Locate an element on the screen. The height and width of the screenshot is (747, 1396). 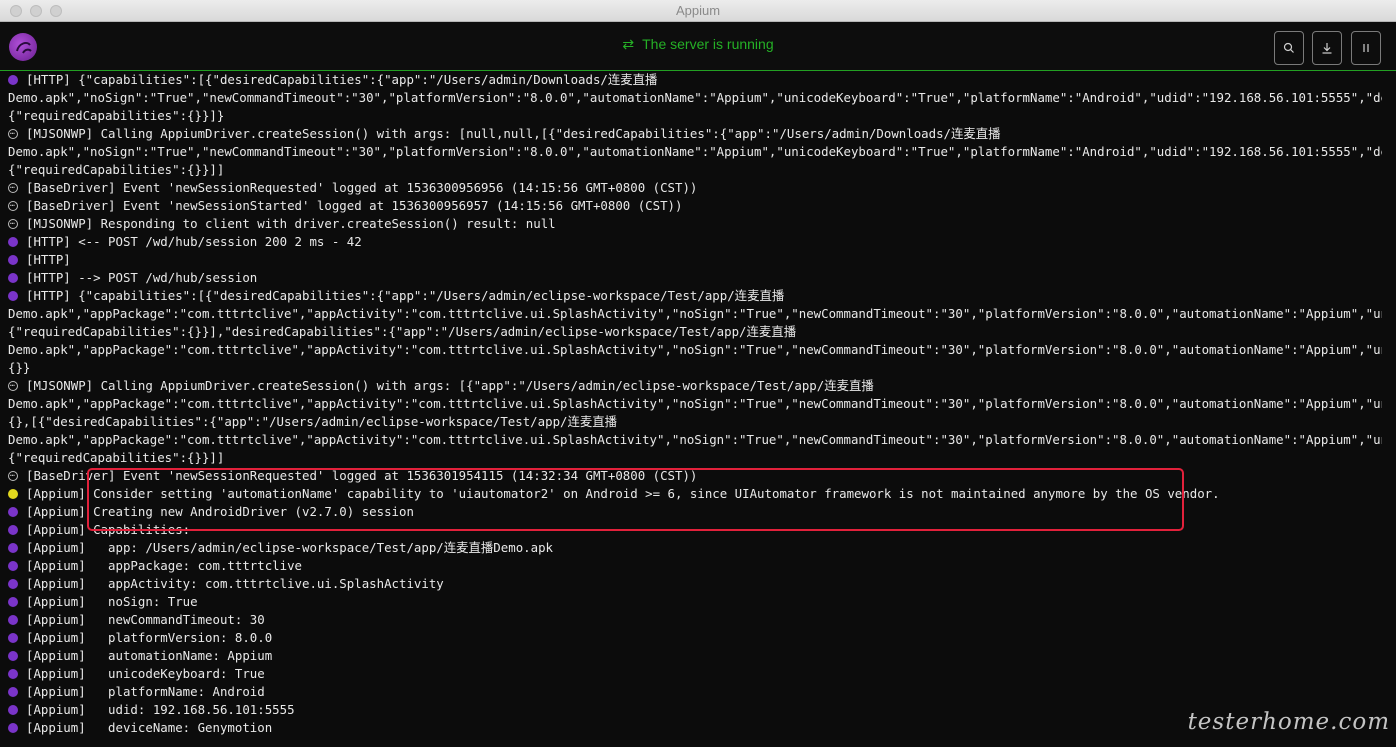
warning-badge-icon is located at coordinates (13, 494).